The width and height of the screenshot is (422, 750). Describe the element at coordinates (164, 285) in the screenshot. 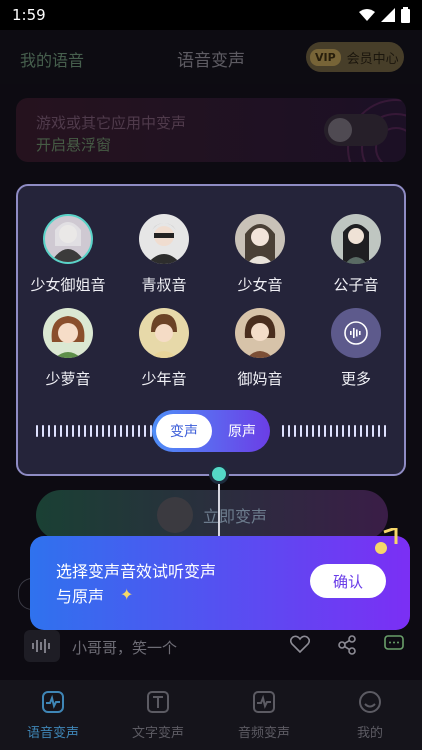

I see `voice-name: 青叔音` at that location.